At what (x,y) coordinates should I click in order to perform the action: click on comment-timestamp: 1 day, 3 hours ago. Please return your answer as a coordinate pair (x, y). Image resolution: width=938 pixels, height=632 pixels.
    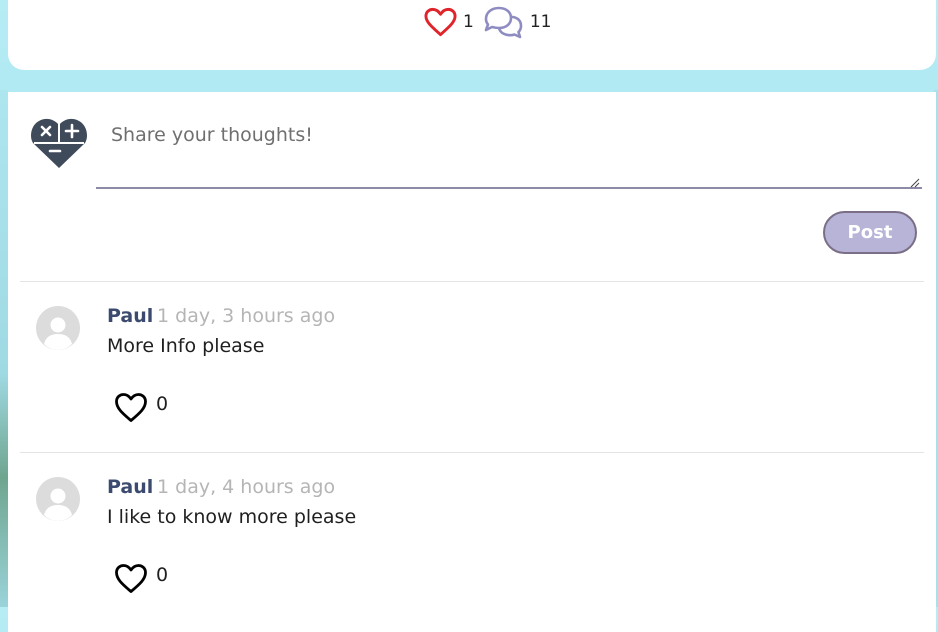
    Looking at the image, I should click on (246, 316).